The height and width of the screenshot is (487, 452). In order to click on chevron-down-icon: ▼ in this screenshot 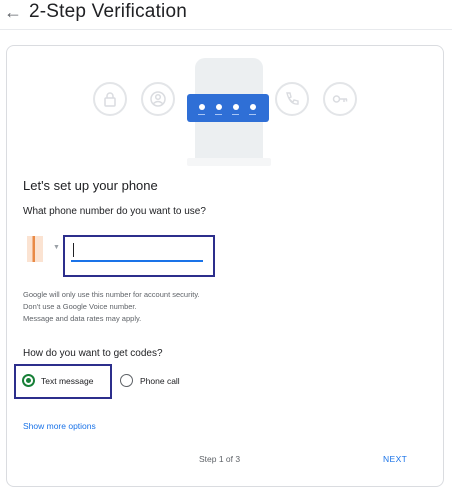, I will do `click(56, 247)`.